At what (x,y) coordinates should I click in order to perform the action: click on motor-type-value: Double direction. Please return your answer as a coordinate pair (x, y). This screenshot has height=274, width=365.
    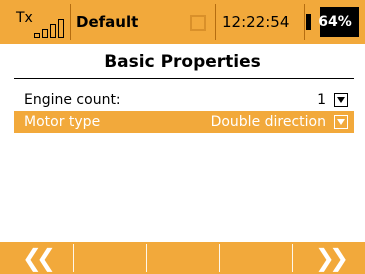
    Looking at the image, I should click on (268, 122).